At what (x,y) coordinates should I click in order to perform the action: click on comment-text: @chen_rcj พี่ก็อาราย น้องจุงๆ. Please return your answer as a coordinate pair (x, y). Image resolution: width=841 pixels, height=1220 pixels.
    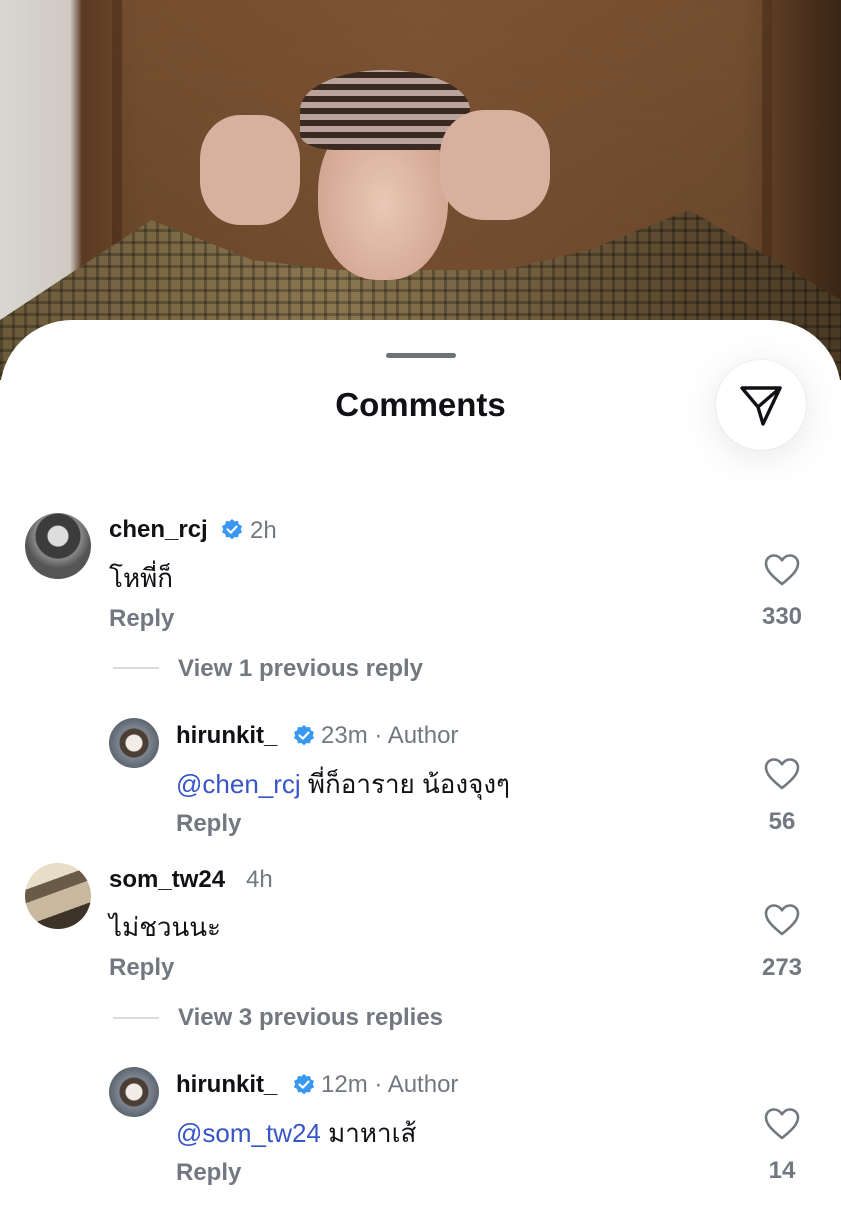
    Looking at the image, I should click on (343, 784).